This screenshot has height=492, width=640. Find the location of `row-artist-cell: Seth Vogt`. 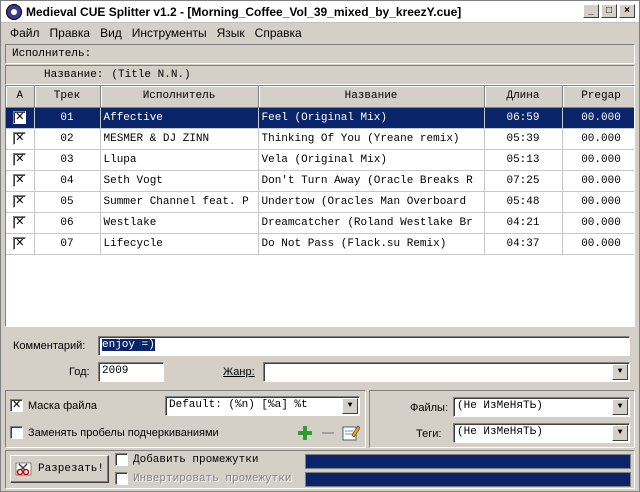

row-artist-cell: Seth Vogt is located at coordinates (179, 181).